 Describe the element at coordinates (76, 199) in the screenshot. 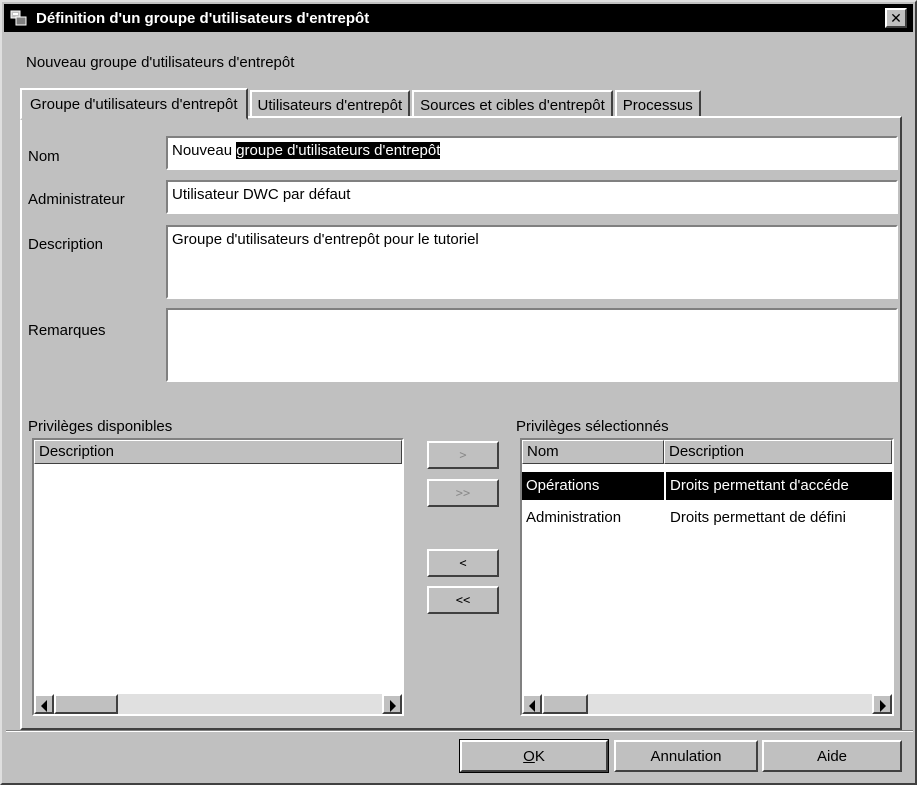

I see `administrateur-label: Administrateur` at that location.